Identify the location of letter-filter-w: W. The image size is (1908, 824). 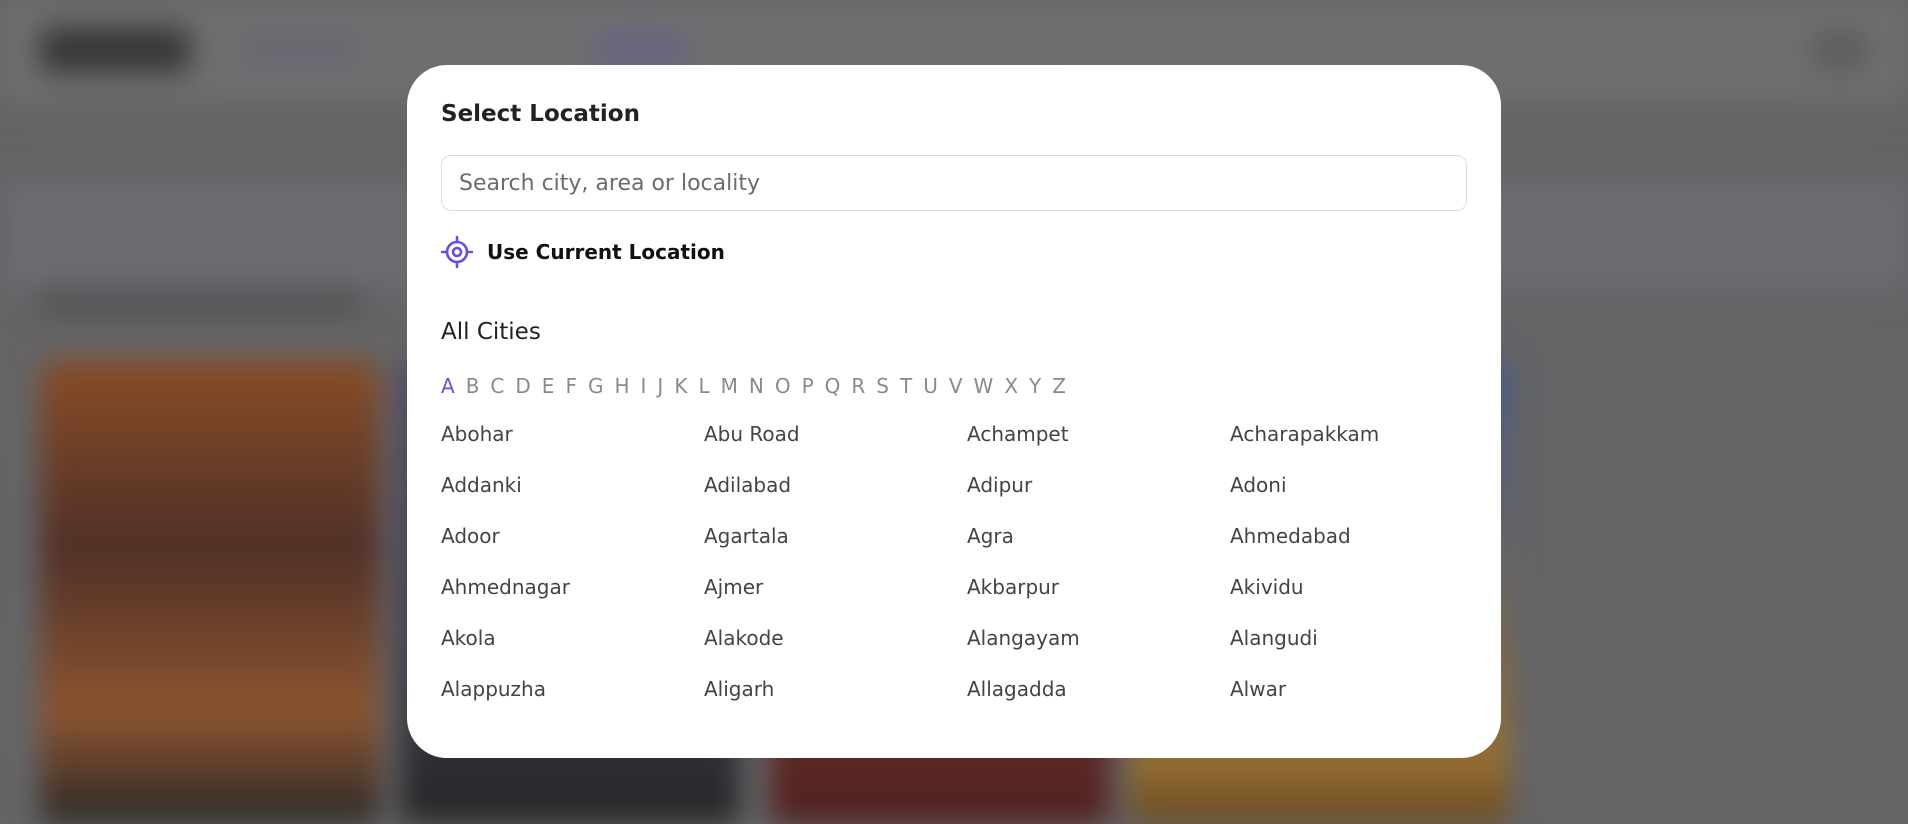
(984, 386).